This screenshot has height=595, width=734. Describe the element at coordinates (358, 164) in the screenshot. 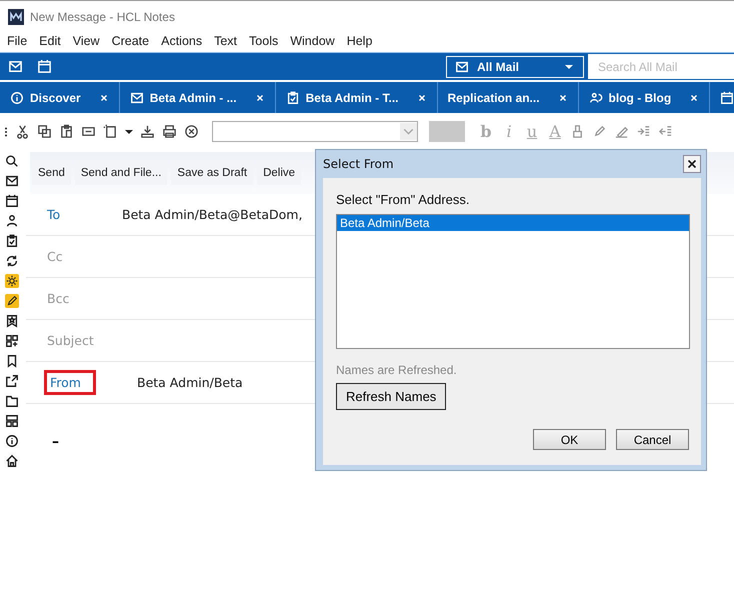

I see `dialog-title: Select From` at that location.